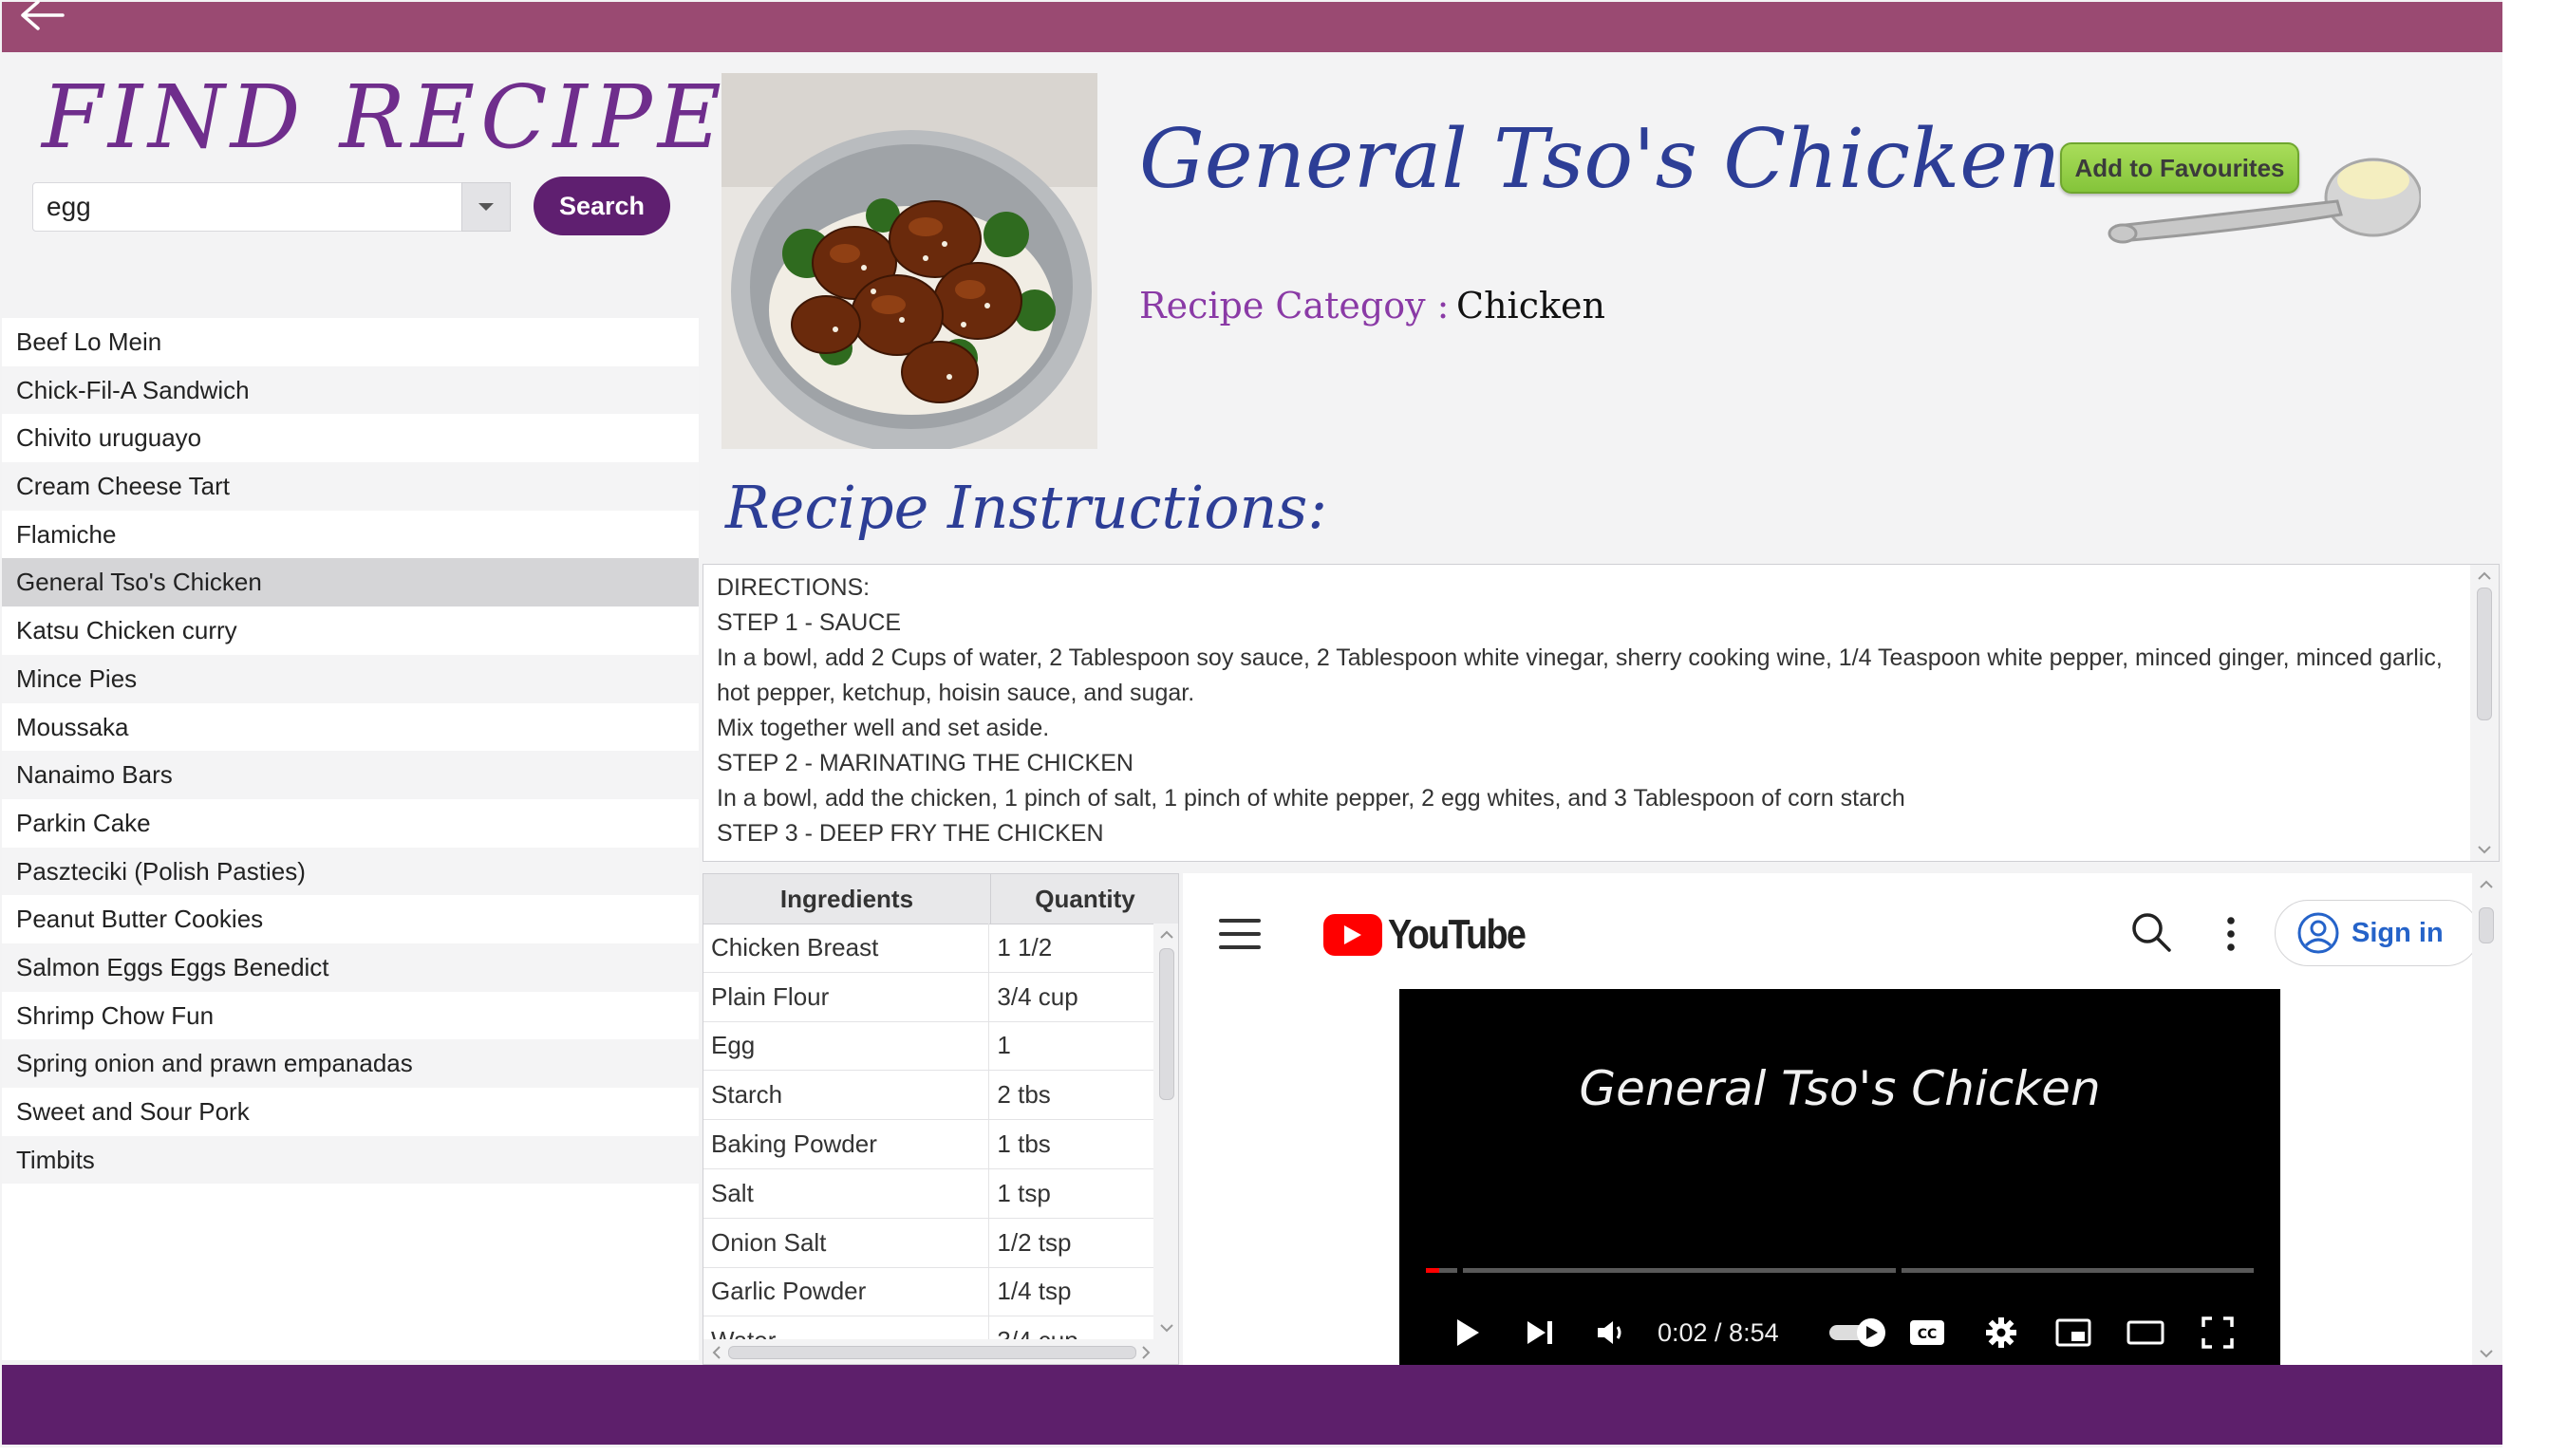 Image resolution: width=2567 pixels, height=1456 pixels. I want to click on video-progress-bar, so click(1840, 1270).